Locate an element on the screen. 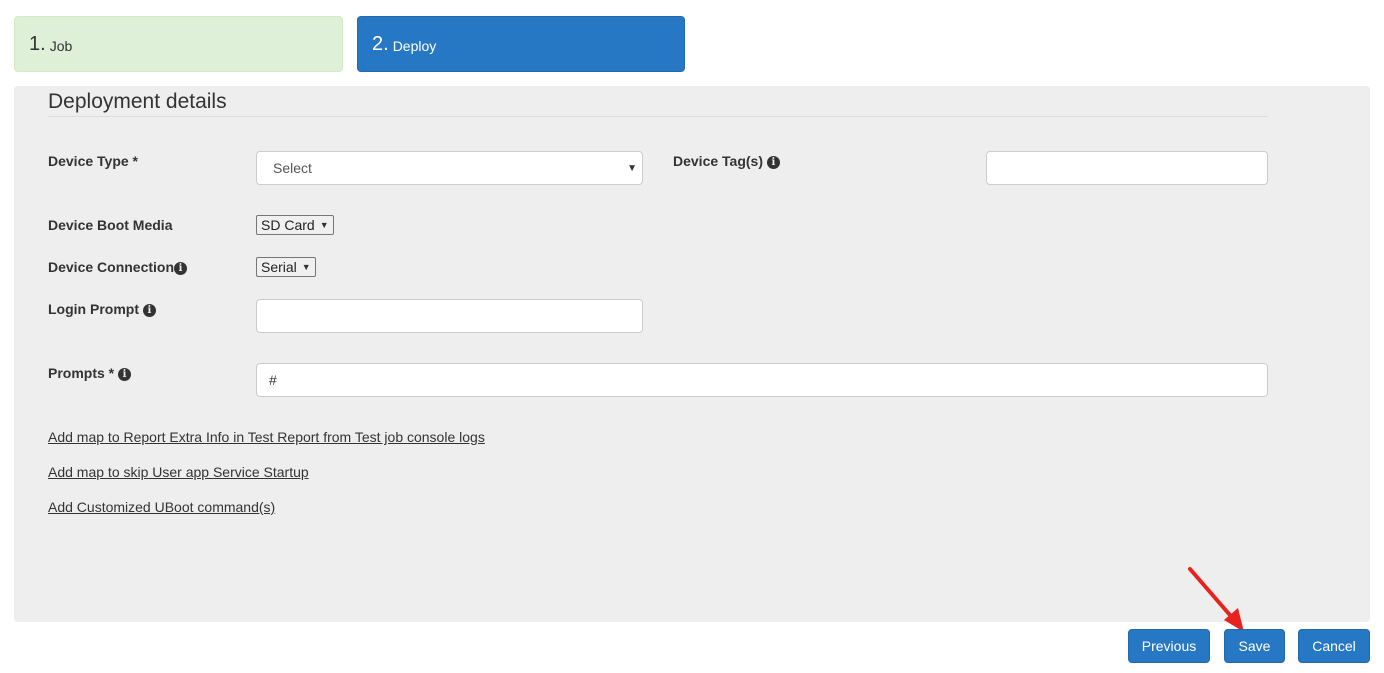 The width and height of the screenshot is (1384, 673). prompts-input: # is located at coordinates (762, 380).